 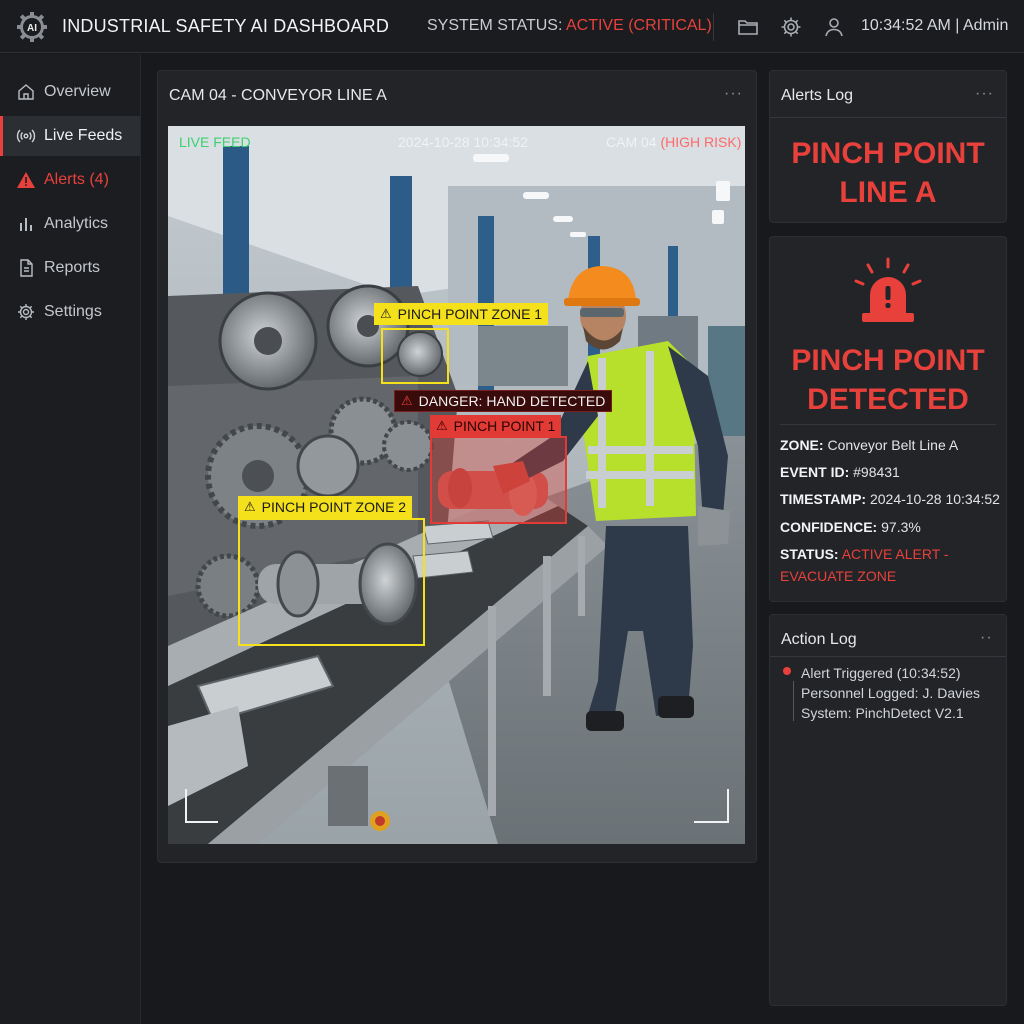 I want to click on log-status-dot, so click(x=787, y=671).